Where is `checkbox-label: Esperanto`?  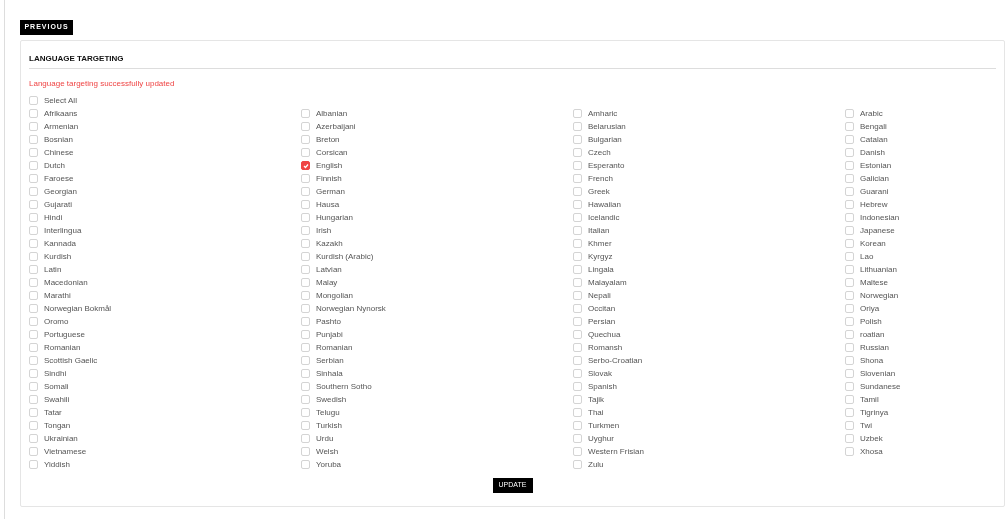 checkbox-label: Esperanto is located at coordinates (606, 165).